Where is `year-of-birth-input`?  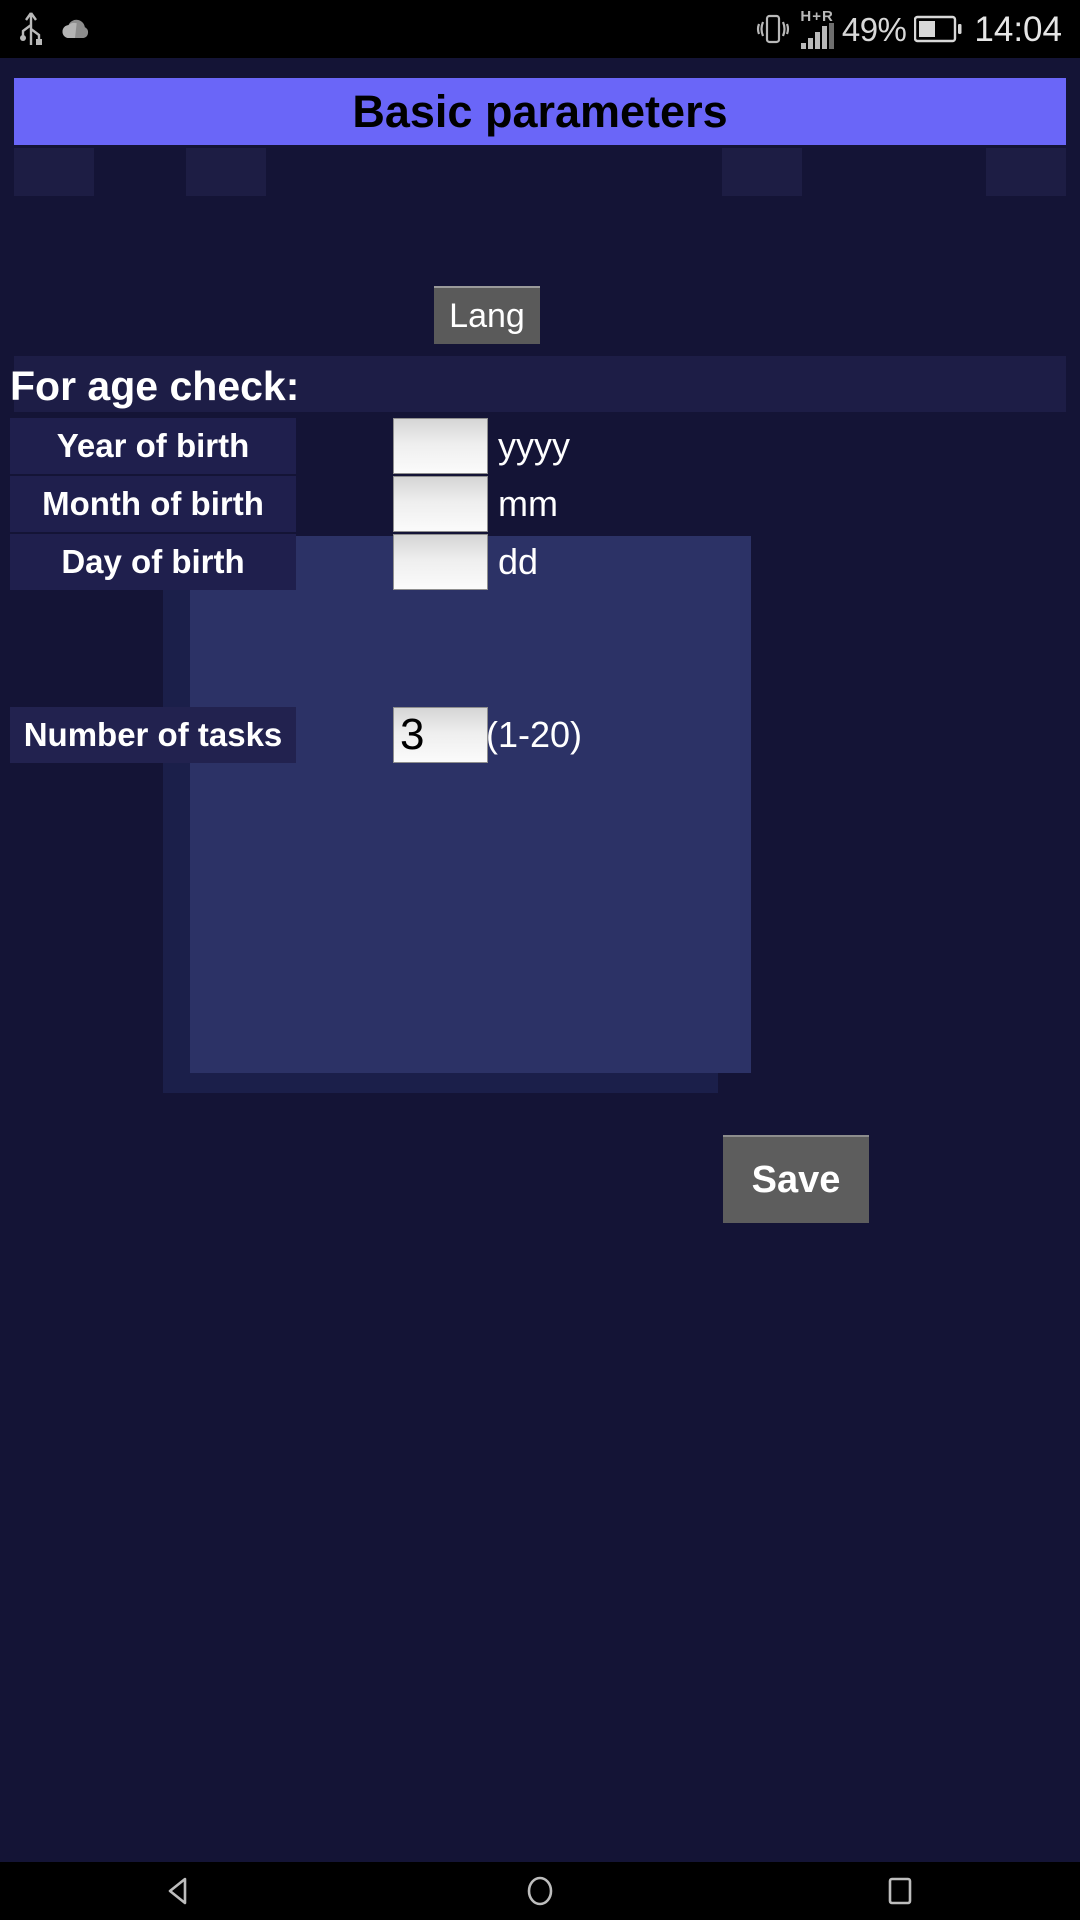
year-of-birth-input is located at coordinates (440, 446).